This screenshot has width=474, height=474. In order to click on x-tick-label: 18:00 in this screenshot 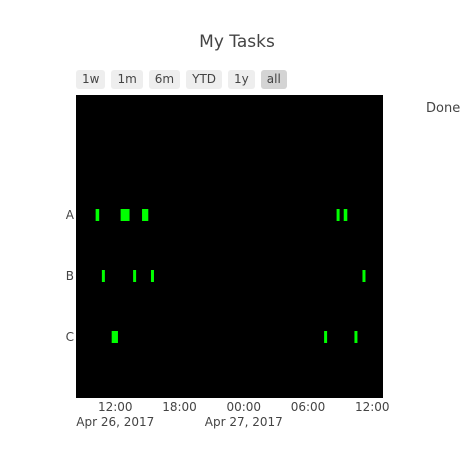, I will do `click(179, 407)`.